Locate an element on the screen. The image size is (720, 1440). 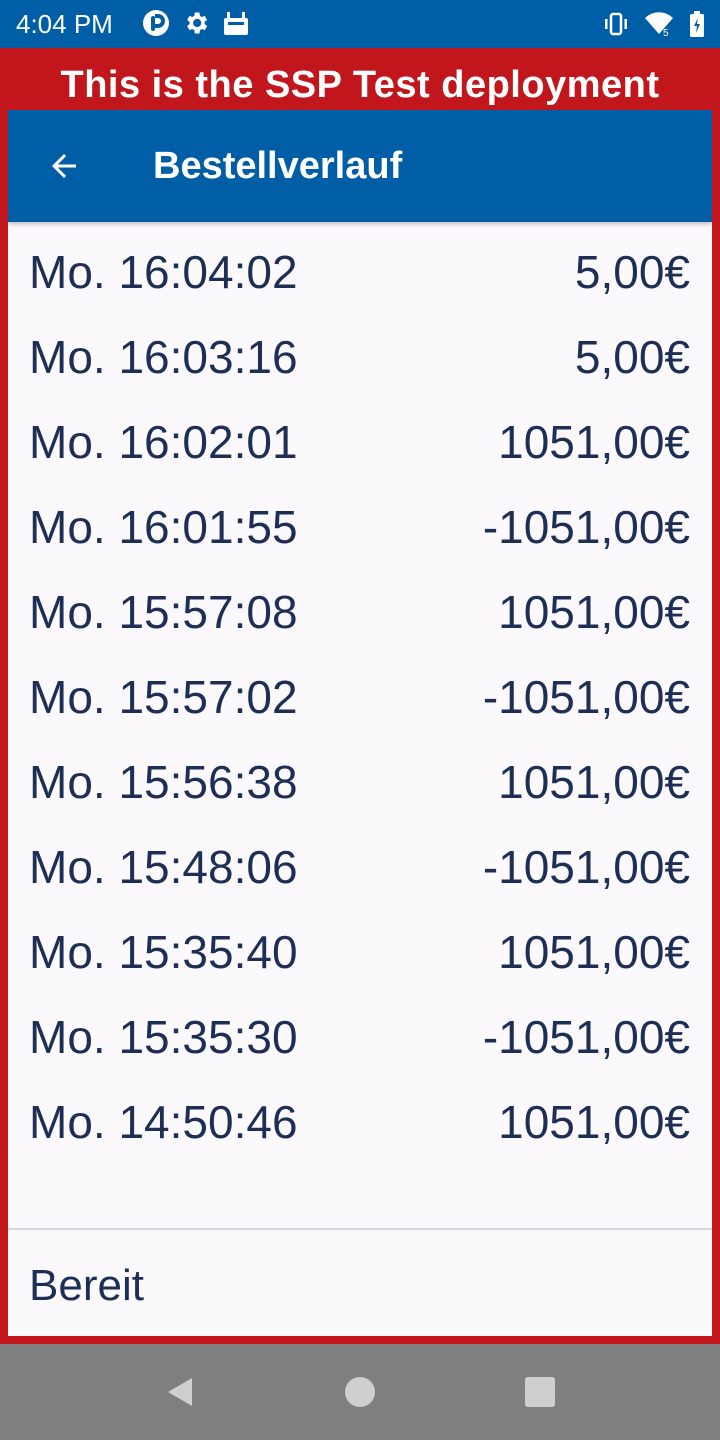
order-time: Mo. 15:35:40 is located at coordinates (163, 952).